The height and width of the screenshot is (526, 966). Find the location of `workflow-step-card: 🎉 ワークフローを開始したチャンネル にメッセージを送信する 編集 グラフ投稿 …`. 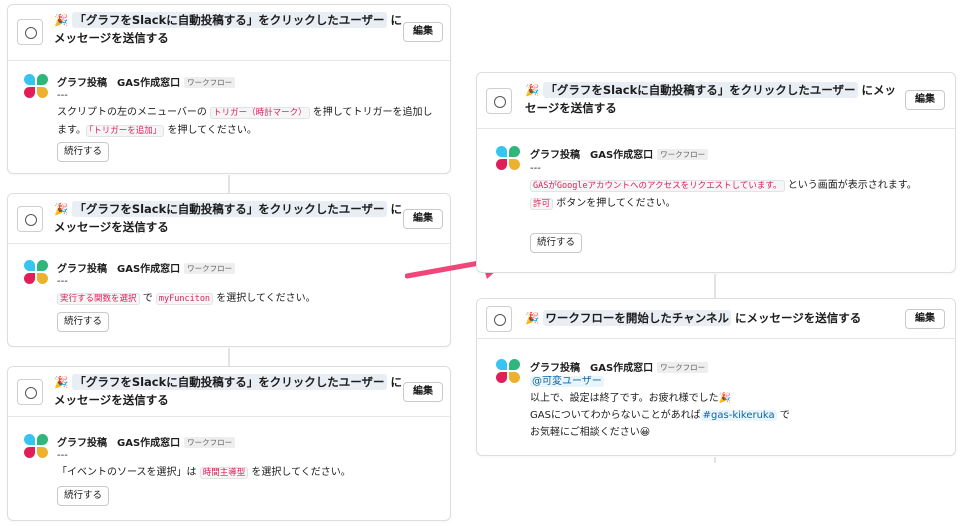

workflow-step-card: 🎉 ワークフローを開始したチャンネル にメッセージを送信する 編集 グラフ投稿 … is located at coordinates (716, 377).